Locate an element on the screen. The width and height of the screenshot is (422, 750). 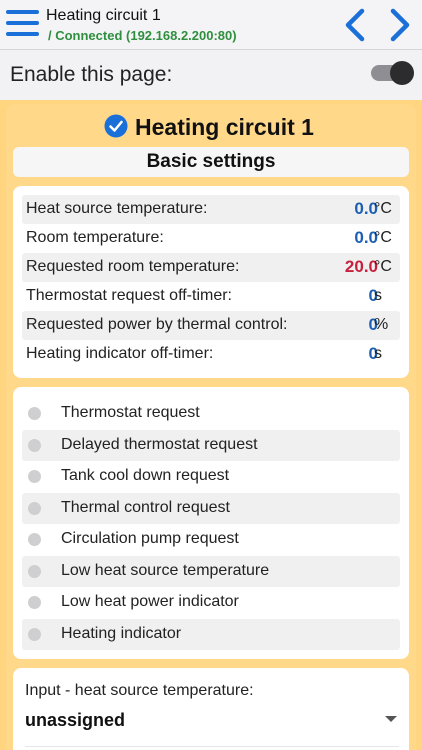
enable-page-label: Enable this page: is located at coordinates (91, 74).